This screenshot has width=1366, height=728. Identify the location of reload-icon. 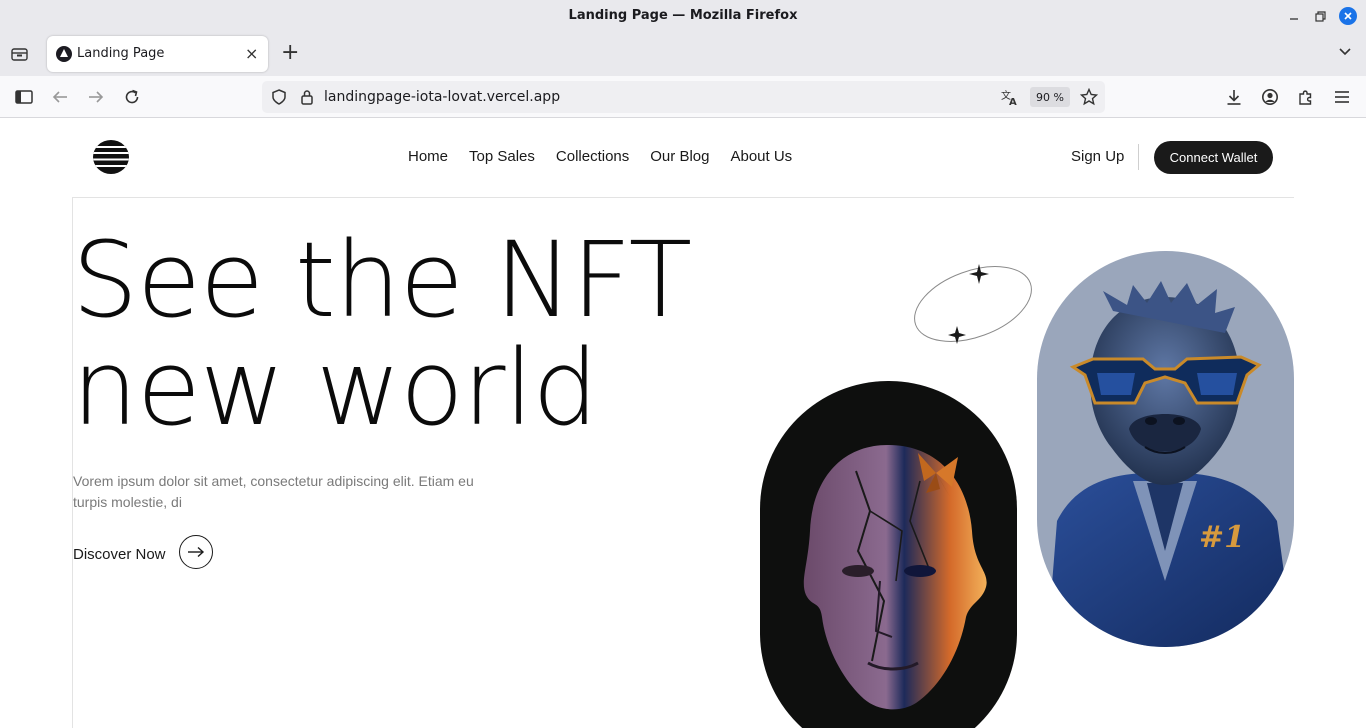
(132, 97).